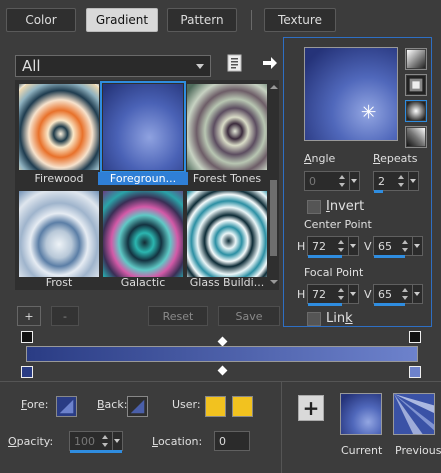 This screenshot has width=441, height=473. I want to click on fore-label: Fore:, so click(35, 404).